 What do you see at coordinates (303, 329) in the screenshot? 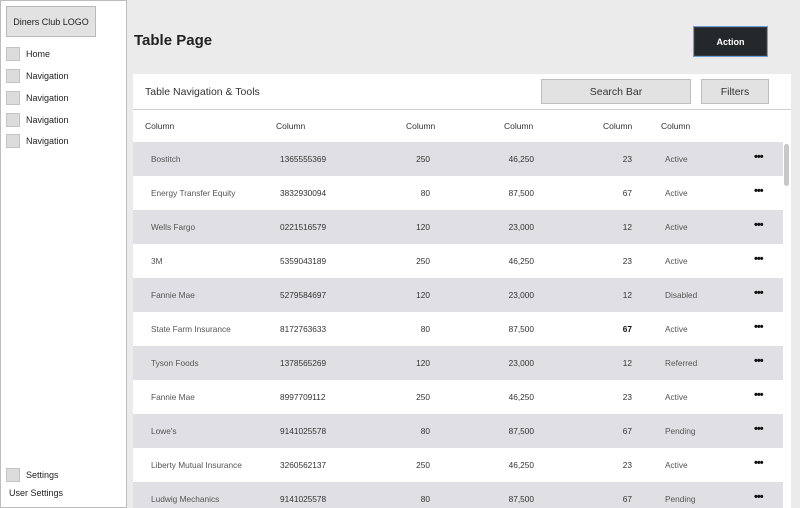
I see `cell-number: 8172763633` at bounding box center [303, 329].